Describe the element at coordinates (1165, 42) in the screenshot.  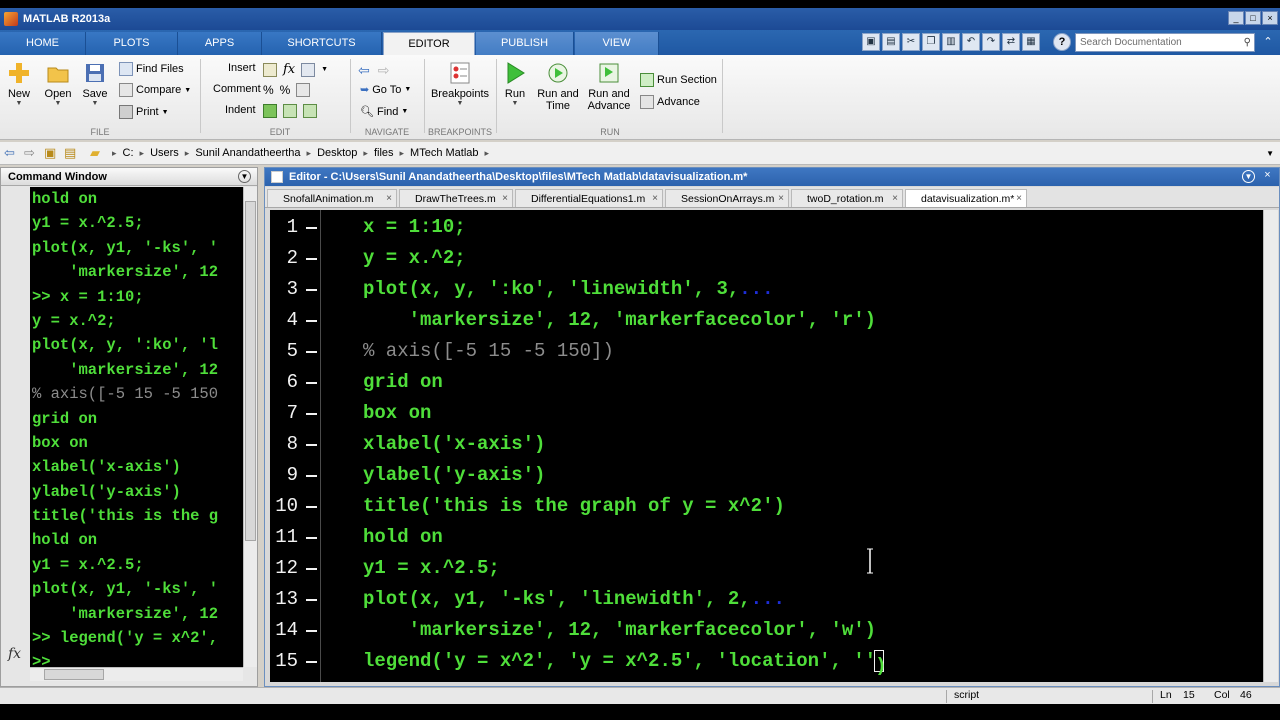
I see `search-documentation-input: Search Documentation ⚲` at that location.